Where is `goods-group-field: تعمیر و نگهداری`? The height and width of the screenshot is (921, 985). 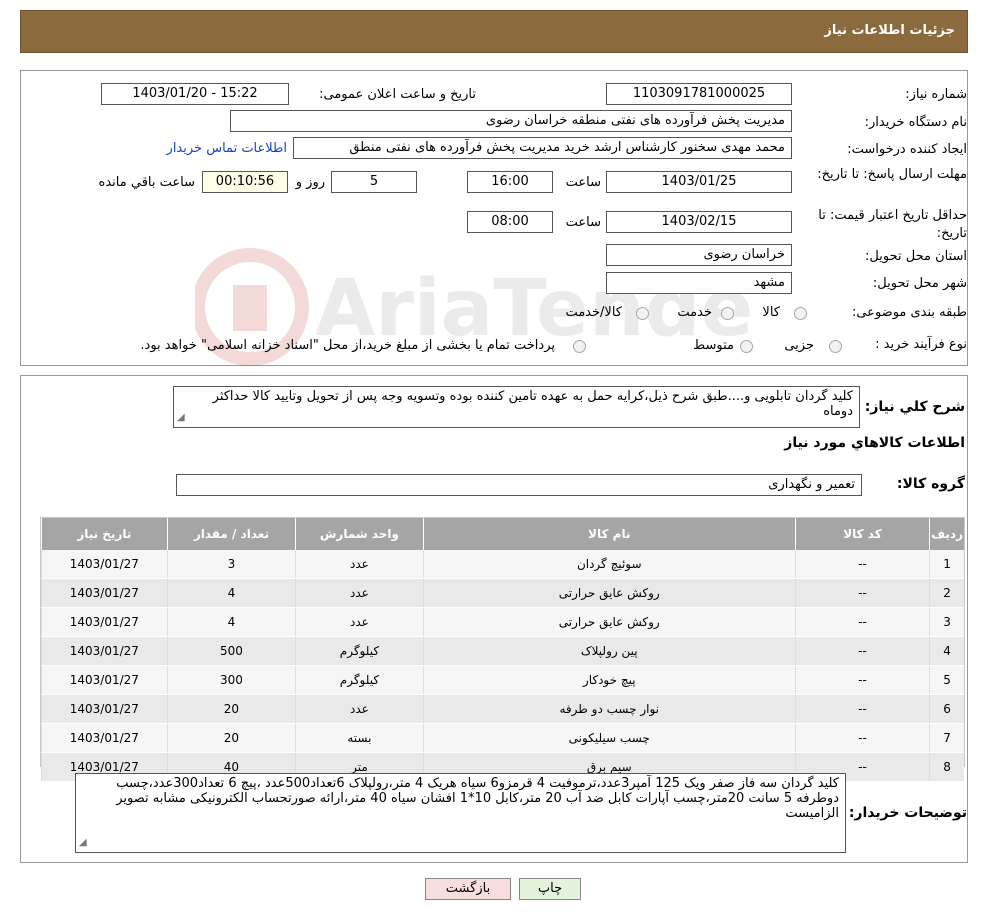 goods-group-field: تعمیر و نگهداری is located at coordinates (519, 485).